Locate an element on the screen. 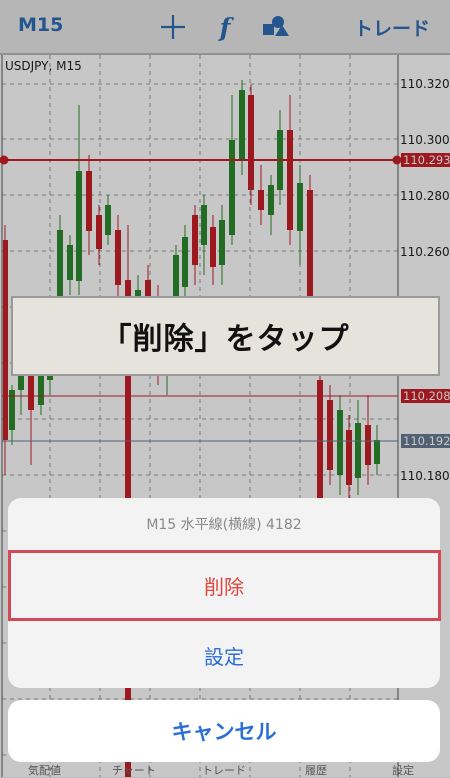 The height and width of the screenshot is (778, 450). settings-button: 設定 is located at coordinates (224, 654).